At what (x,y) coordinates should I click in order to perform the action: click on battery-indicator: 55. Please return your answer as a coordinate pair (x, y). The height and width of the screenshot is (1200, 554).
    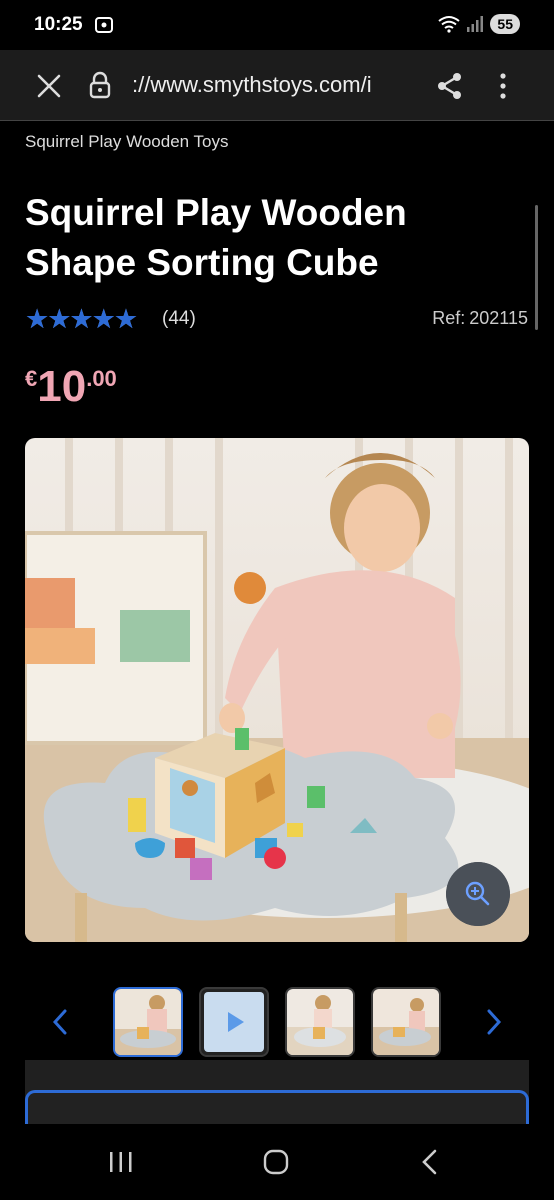
    Looking at the image, I should click on (505, 24).